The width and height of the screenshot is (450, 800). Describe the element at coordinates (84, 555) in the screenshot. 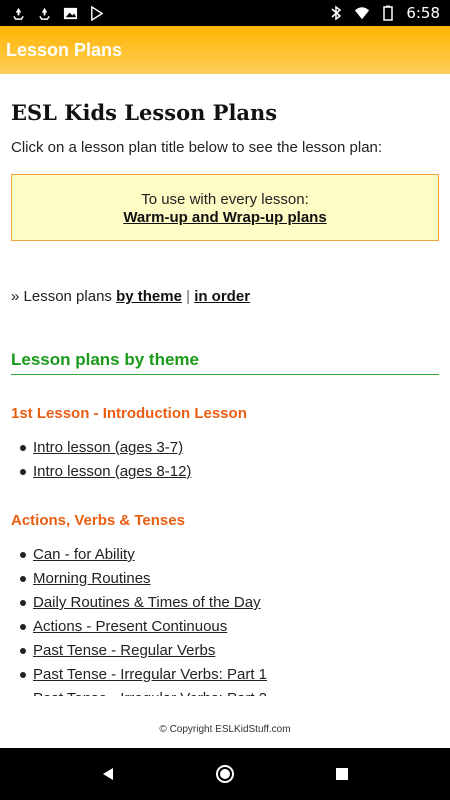

I see `lesson-link: Can - for Ability` at that location.